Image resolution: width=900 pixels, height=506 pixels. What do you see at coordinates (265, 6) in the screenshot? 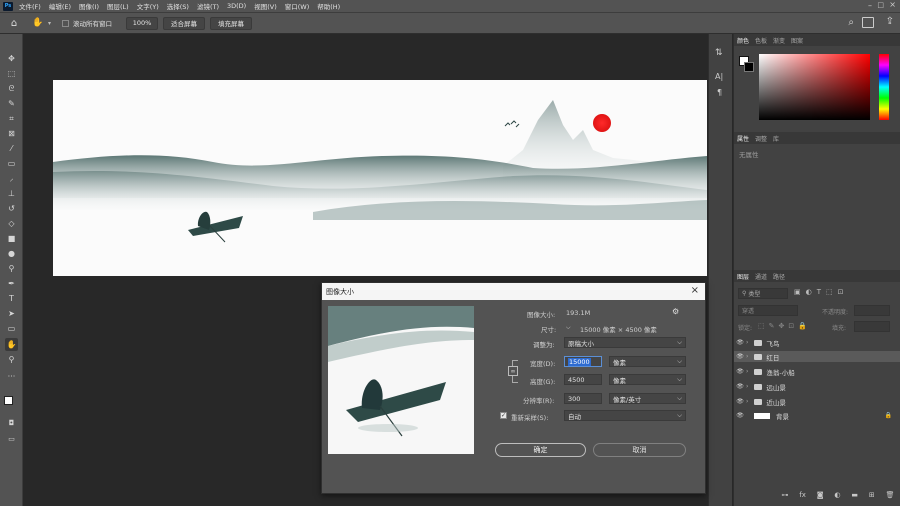
I see `menu-view: 视图(V)` at bounding box center [265, 6].